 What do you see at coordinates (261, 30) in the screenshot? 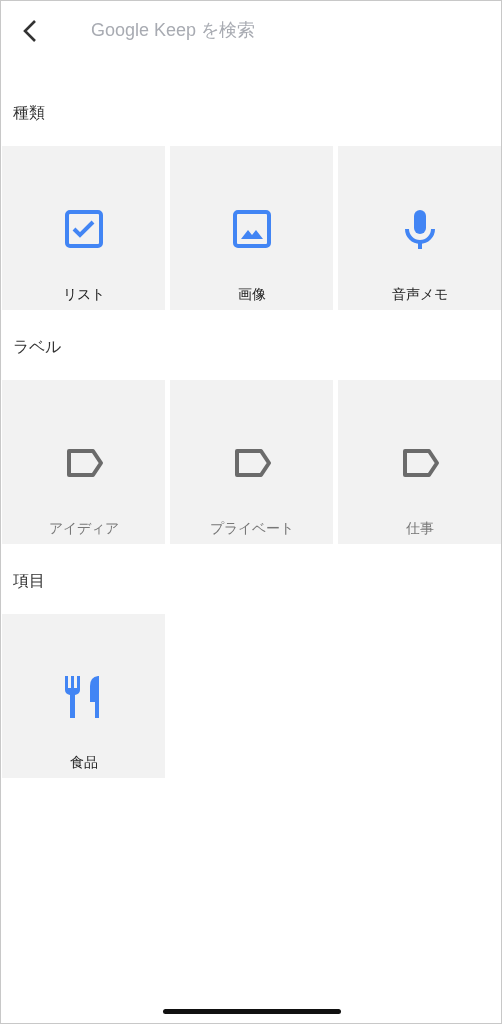
I see `search-field: Google Keep を検索` at bounding box center [261, 30].